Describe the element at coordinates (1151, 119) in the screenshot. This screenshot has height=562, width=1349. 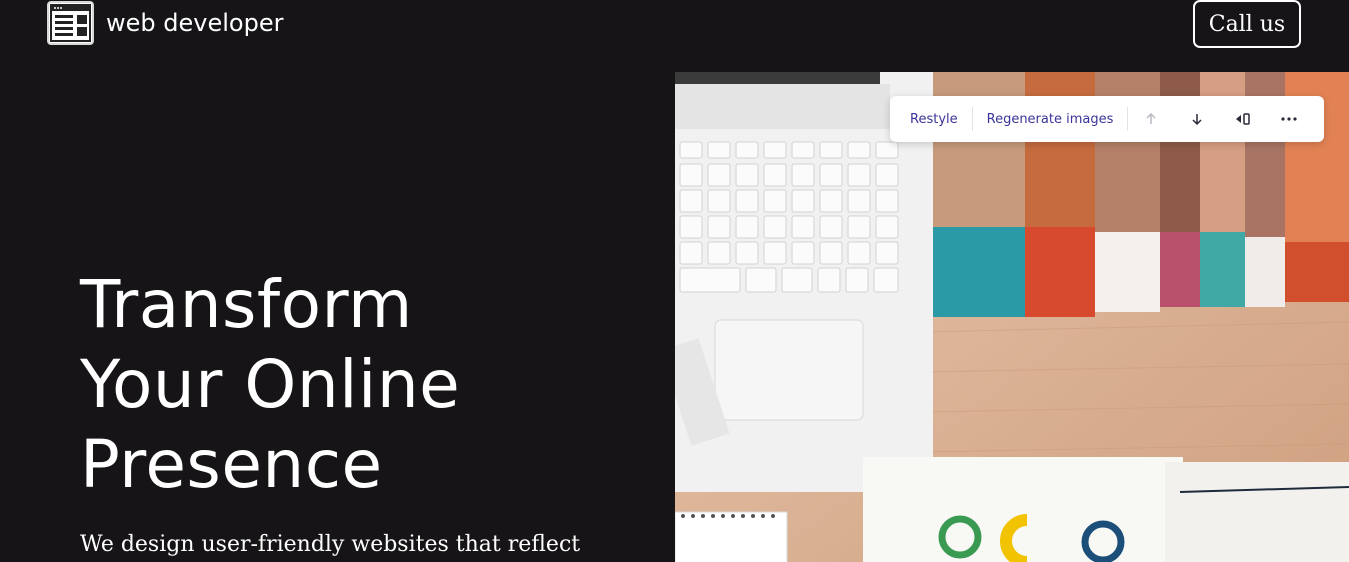
I see `arrow-up-icon` at that location.